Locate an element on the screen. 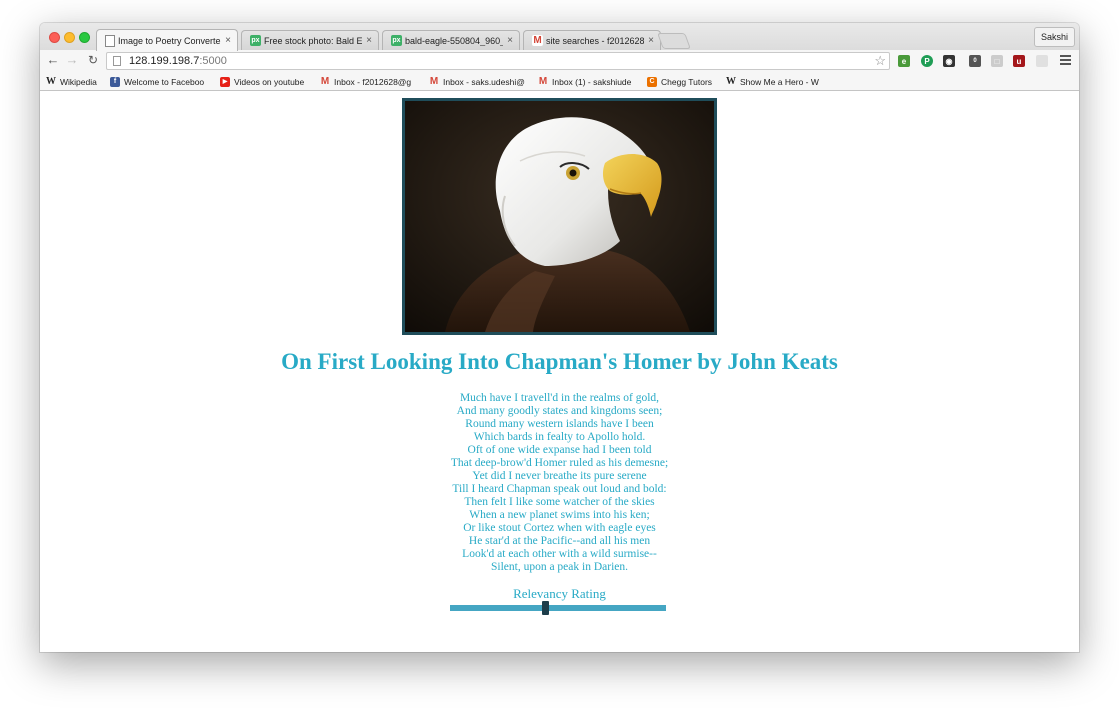 Image resolution: width=1119 pixels, height=710 pixels. youtube-icon: ▶ is located at coordinates (225, 81).